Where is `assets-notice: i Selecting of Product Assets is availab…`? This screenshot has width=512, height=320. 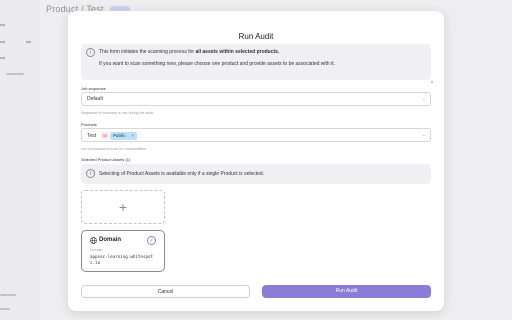
assets-notice: i Selecting of Product Assets is availab… is located at coordinates (256, 174).